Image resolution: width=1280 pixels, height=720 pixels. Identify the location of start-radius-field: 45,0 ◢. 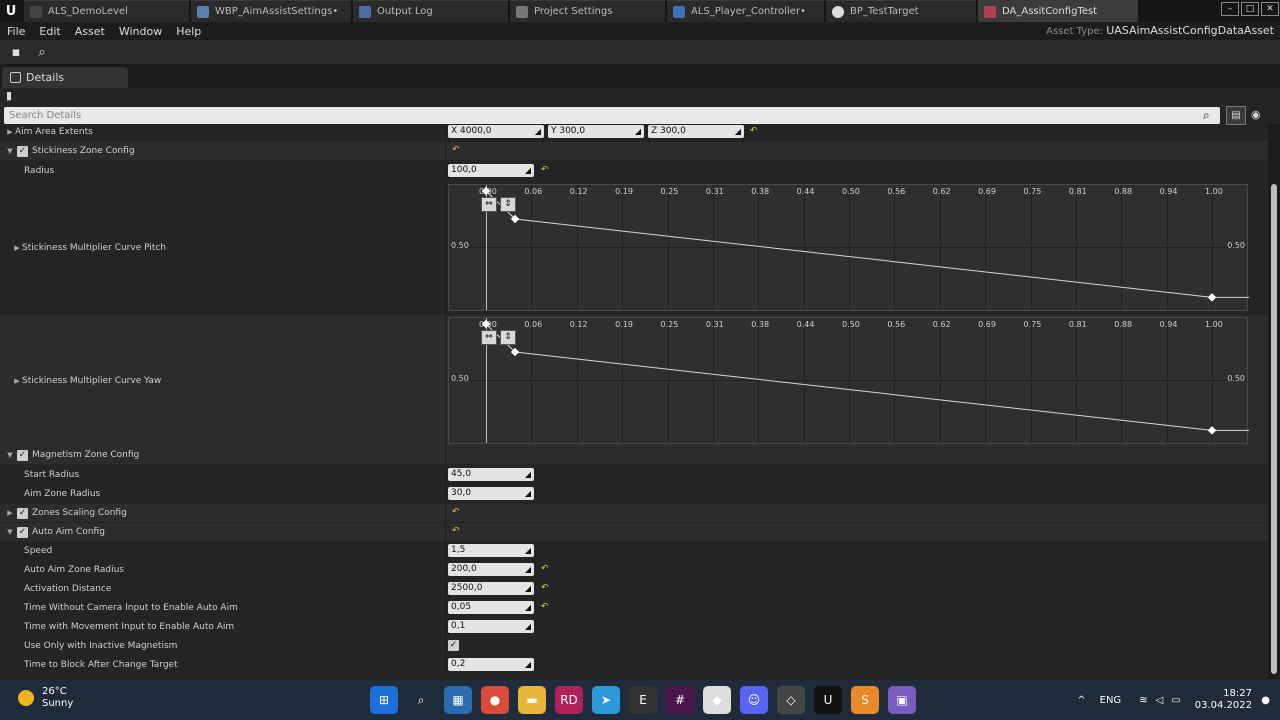
(491, 474).